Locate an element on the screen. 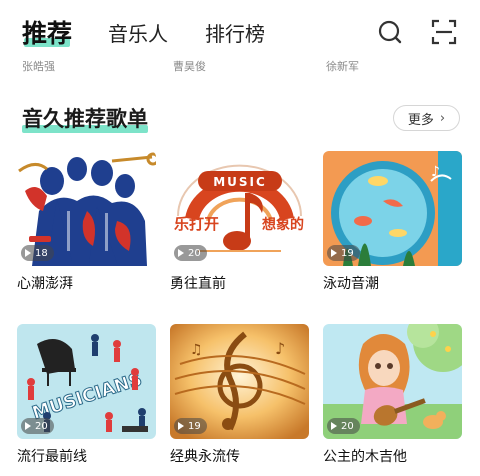  search-icon is located at coordinates (390, 32).